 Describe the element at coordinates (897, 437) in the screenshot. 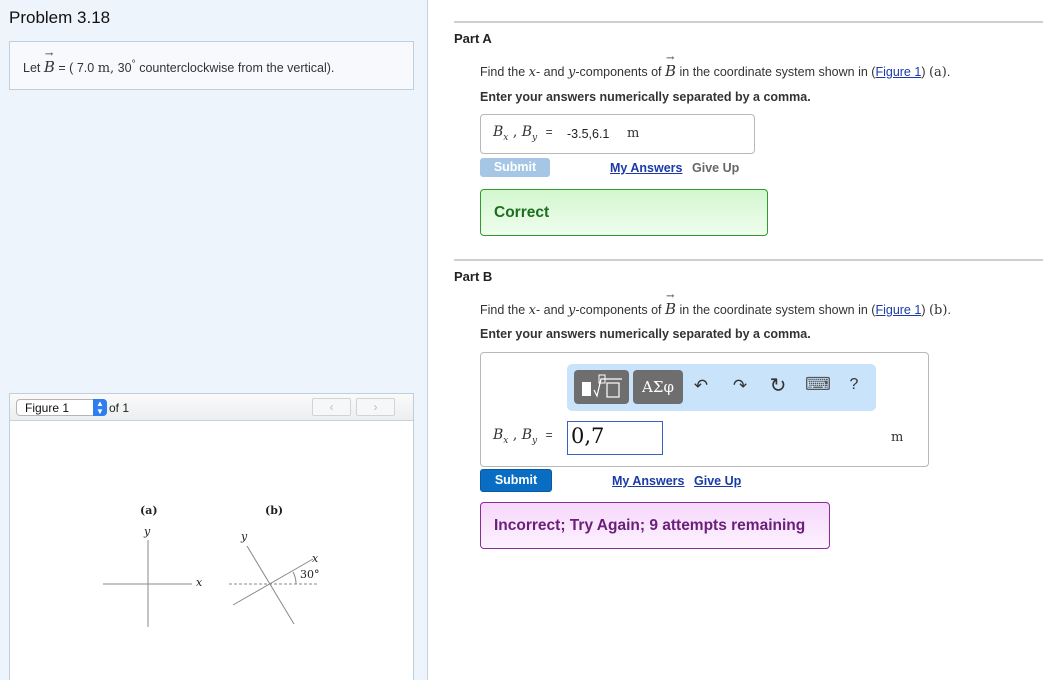

I see `part-b-unit: m` at that location.